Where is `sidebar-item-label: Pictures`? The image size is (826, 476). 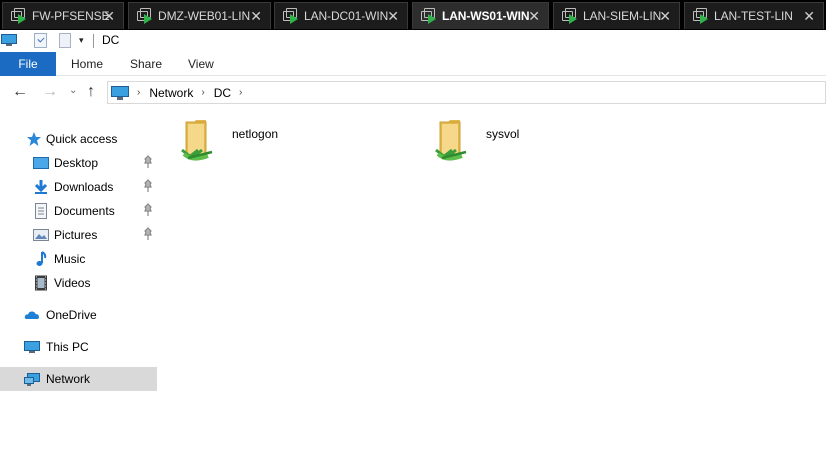 sidebar-item-label: Pictures is located at coordinates (76, 235).